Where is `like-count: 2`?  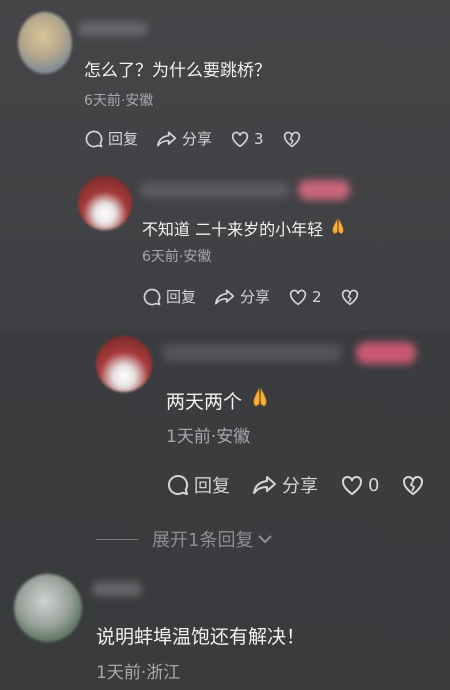
like-count: 2 is located at coordinates (317, 296).